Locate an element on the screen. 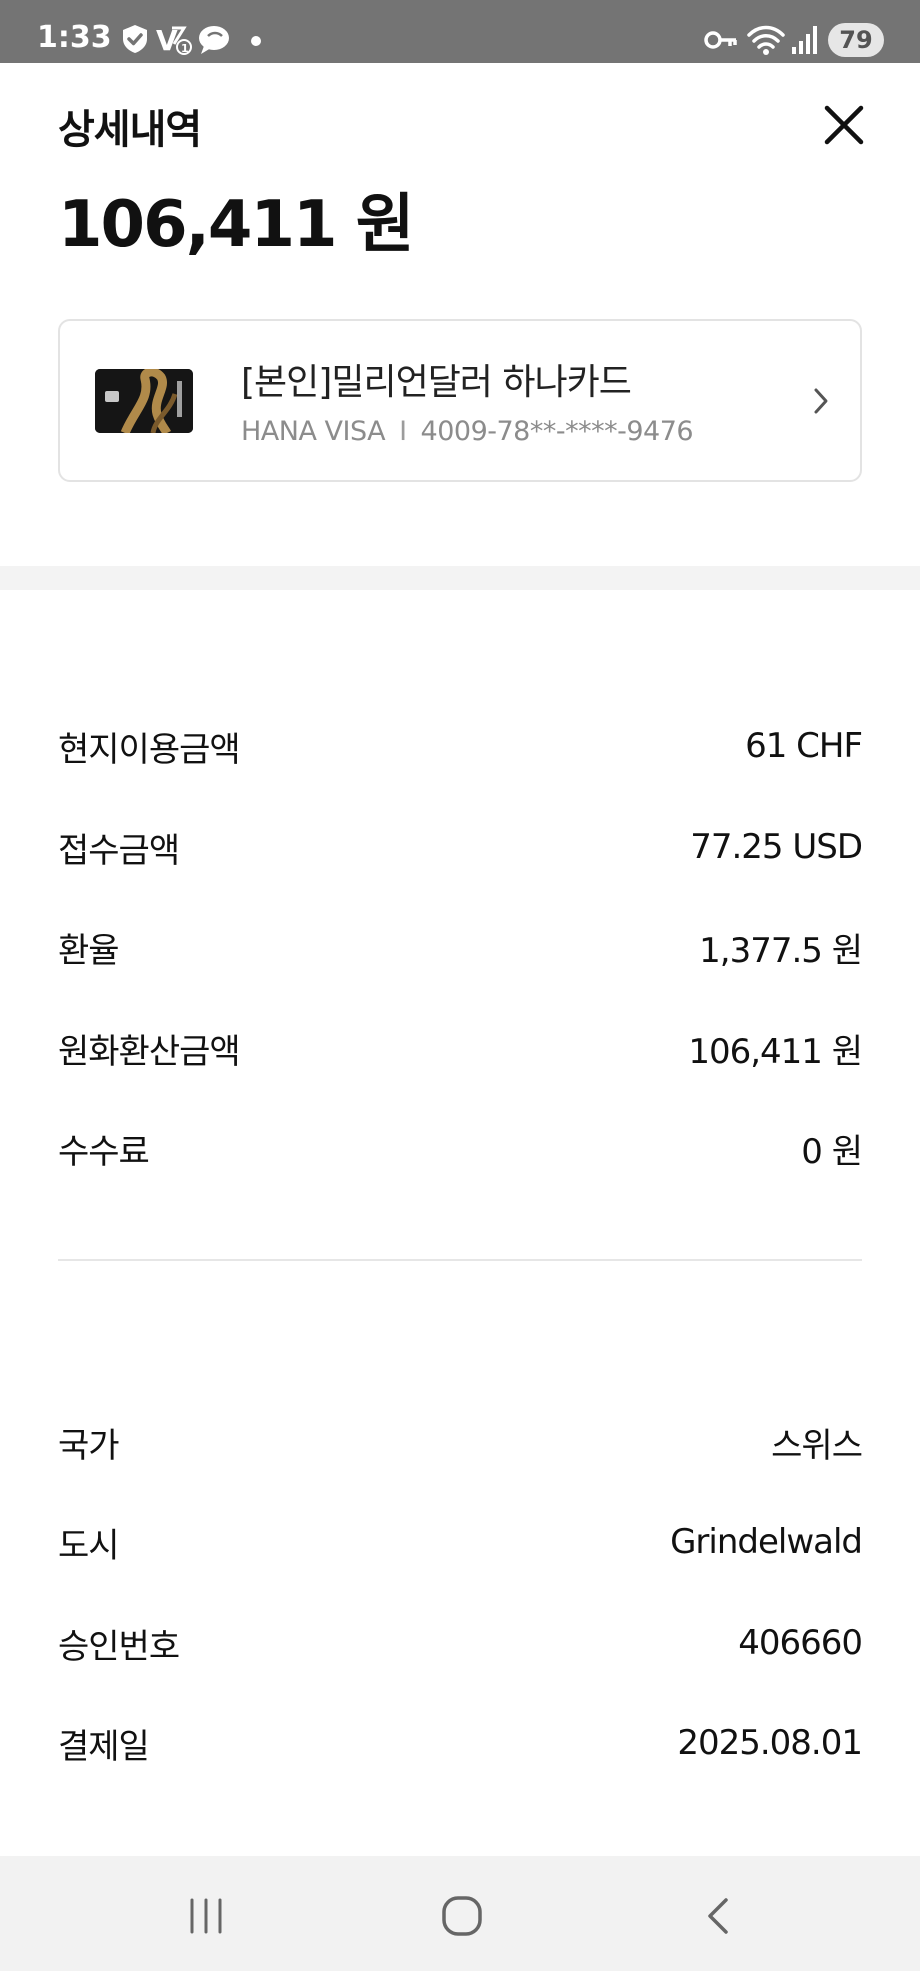 The width and height of the screenshot is (920, 1971). detail-row-received-amount: 접수금액 77.25 USD is located at coordinates (460, 847).